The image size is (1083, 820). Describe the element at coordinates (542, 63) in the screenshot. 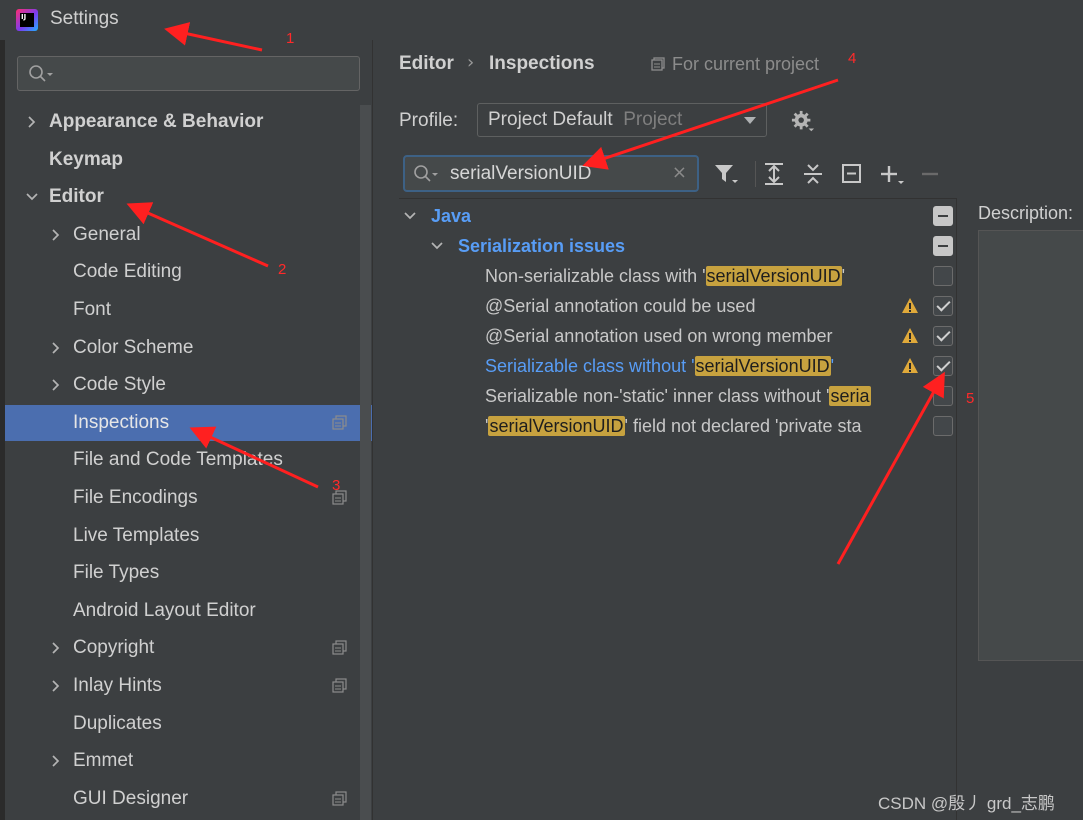

I see `breadcrumb-inspections: Inspections` at that location.